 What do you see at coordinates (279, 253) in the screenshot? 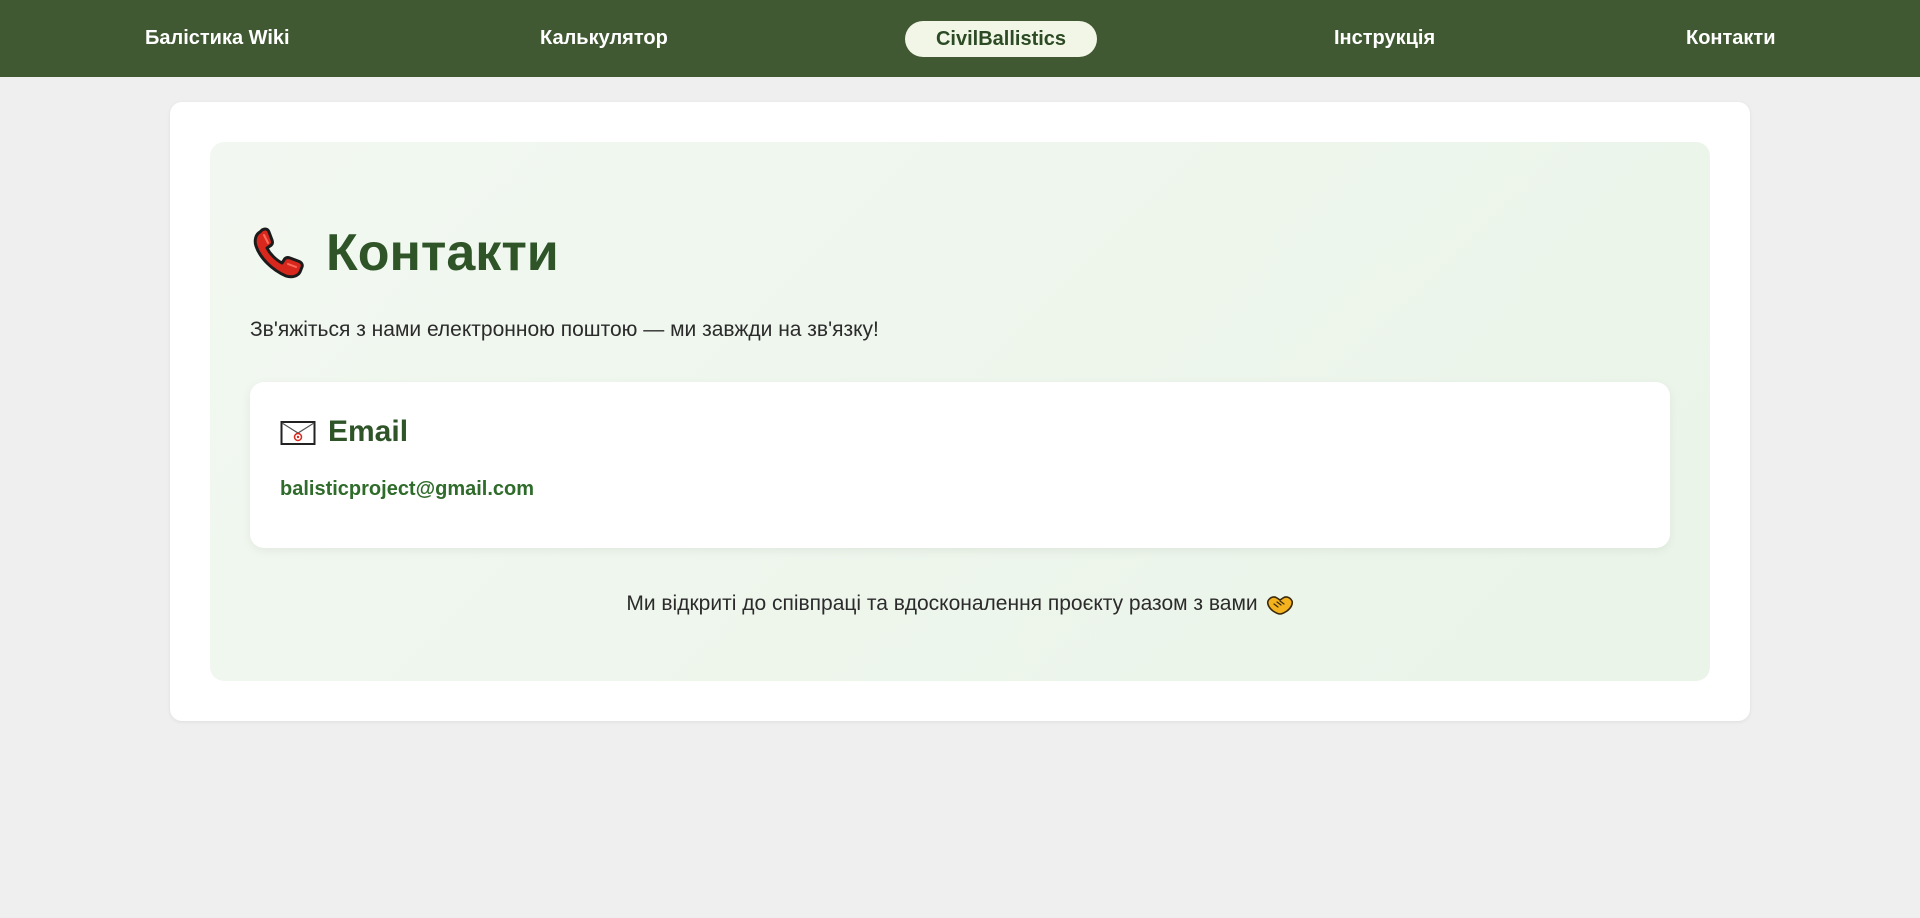
I see `phone-icon` at bounding box center [279, 253].